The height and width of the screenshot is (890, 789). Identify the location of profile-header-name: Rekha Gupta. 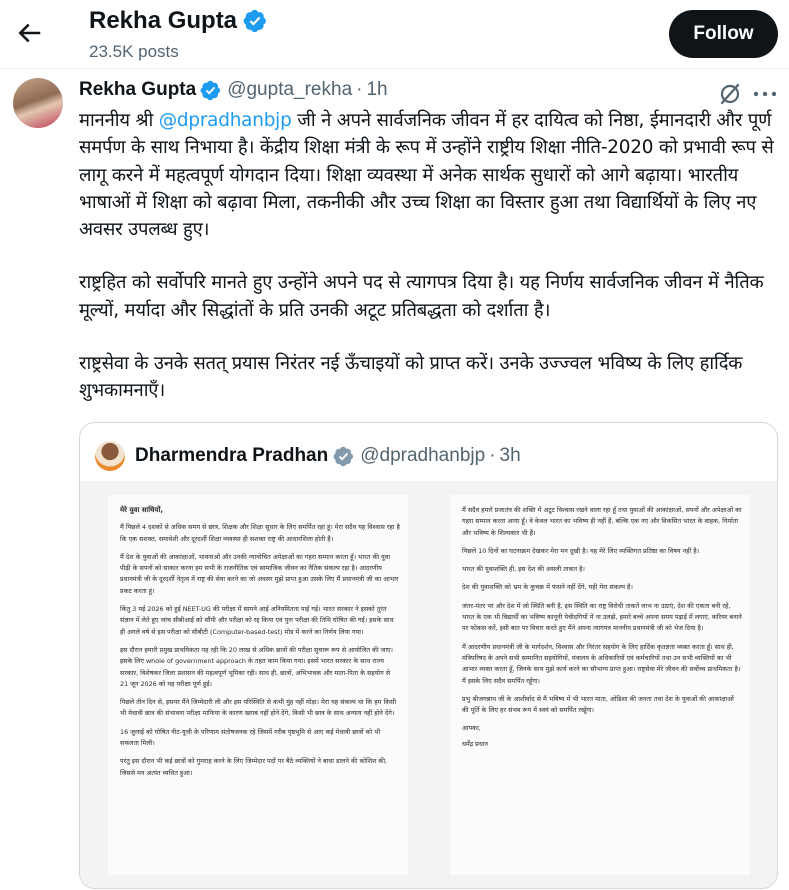
(178, 21).